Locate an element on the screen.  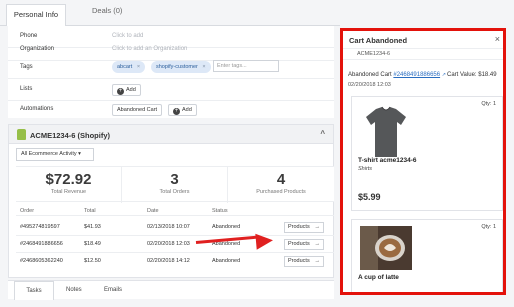
col-date: Date is located at coordinates (153, 211).